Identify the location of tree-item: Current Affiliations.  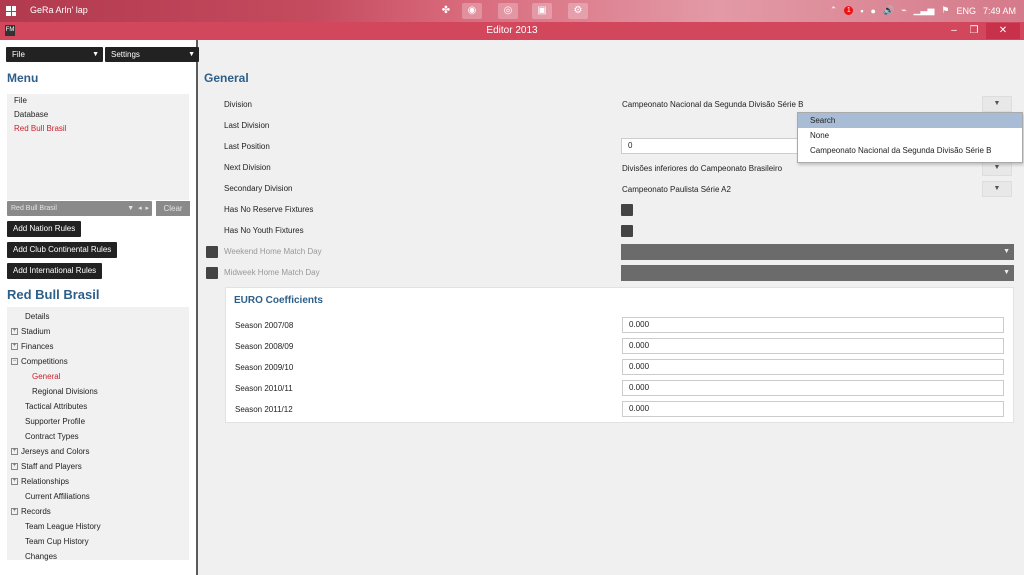
(98, 496).